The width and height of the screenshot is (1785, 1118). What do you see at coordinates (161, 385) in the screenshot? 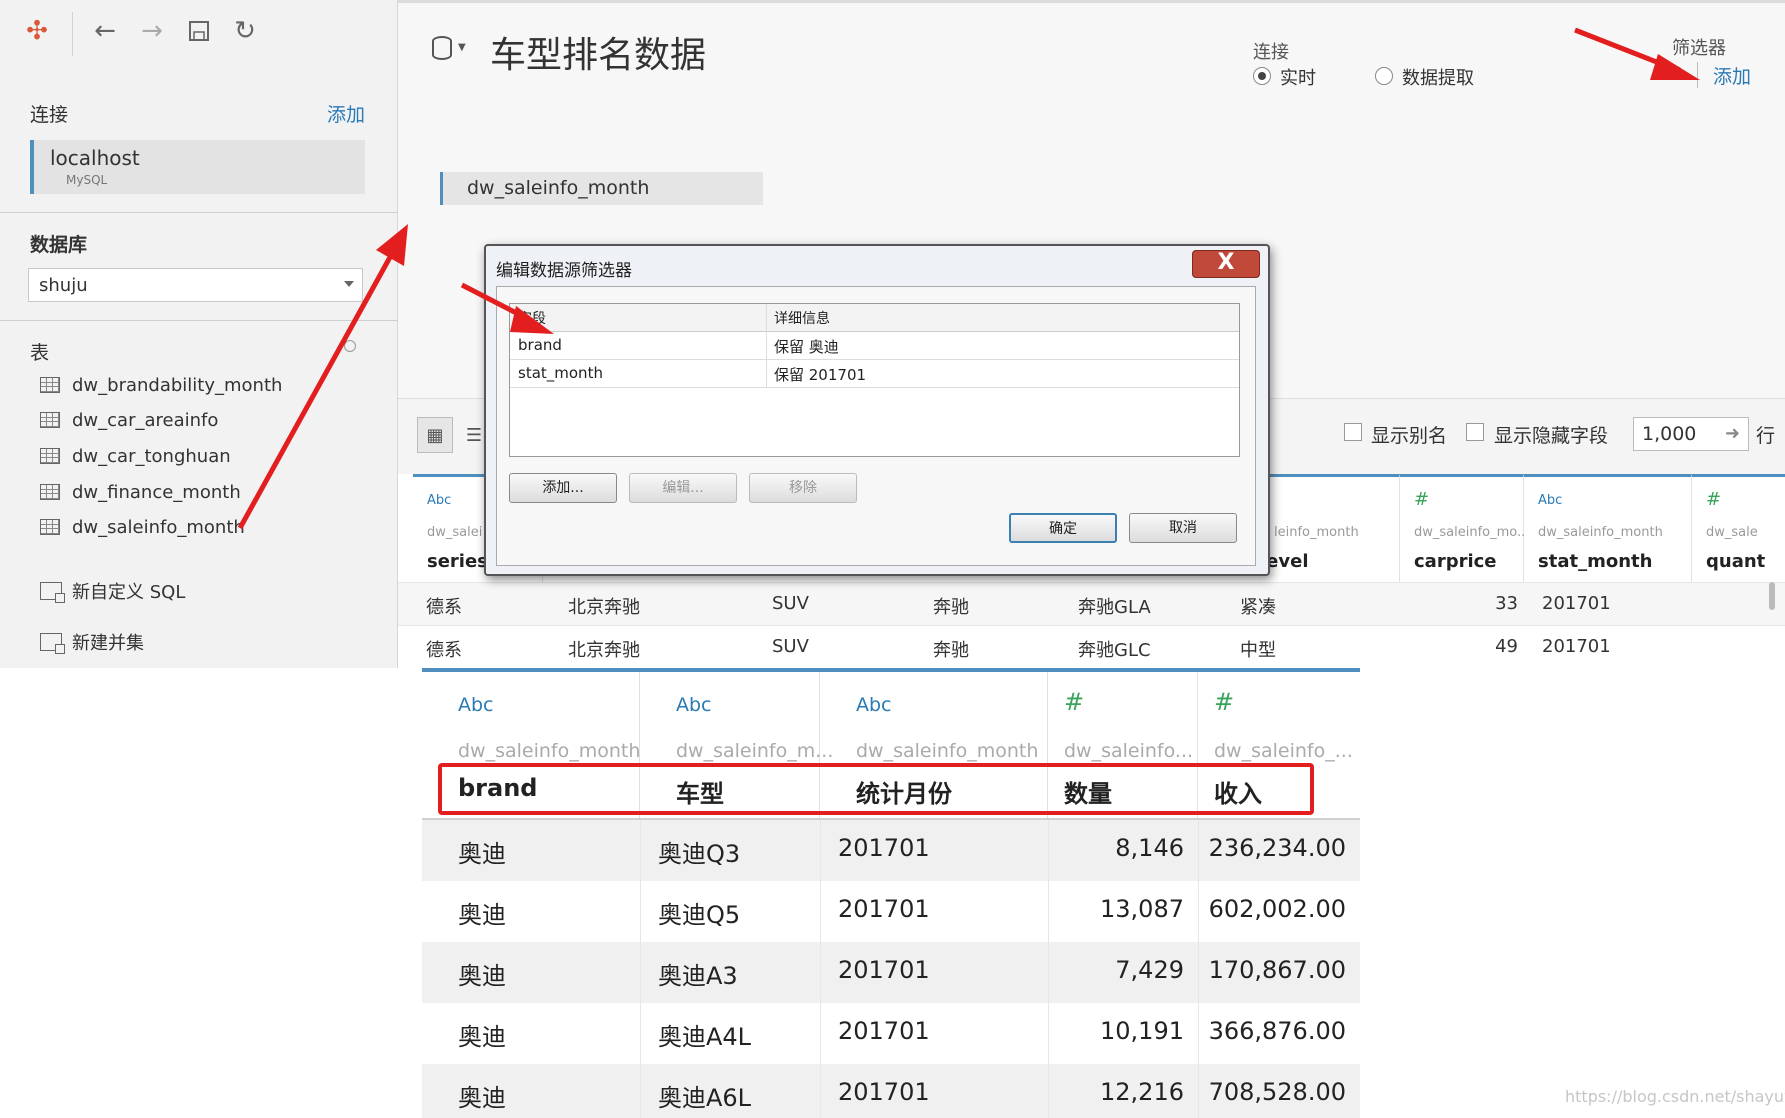
I see `table-item: dw_brandability_month` at bounding box center [161, 385].